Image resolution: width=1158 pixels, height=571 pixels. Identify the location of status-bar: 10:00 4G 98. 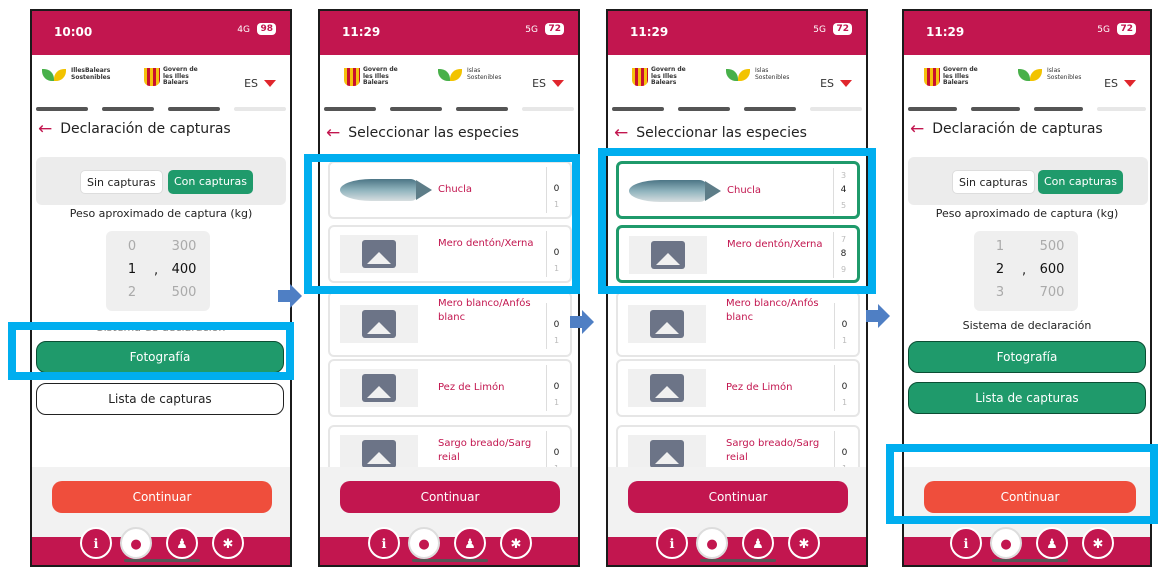
(161, 33).